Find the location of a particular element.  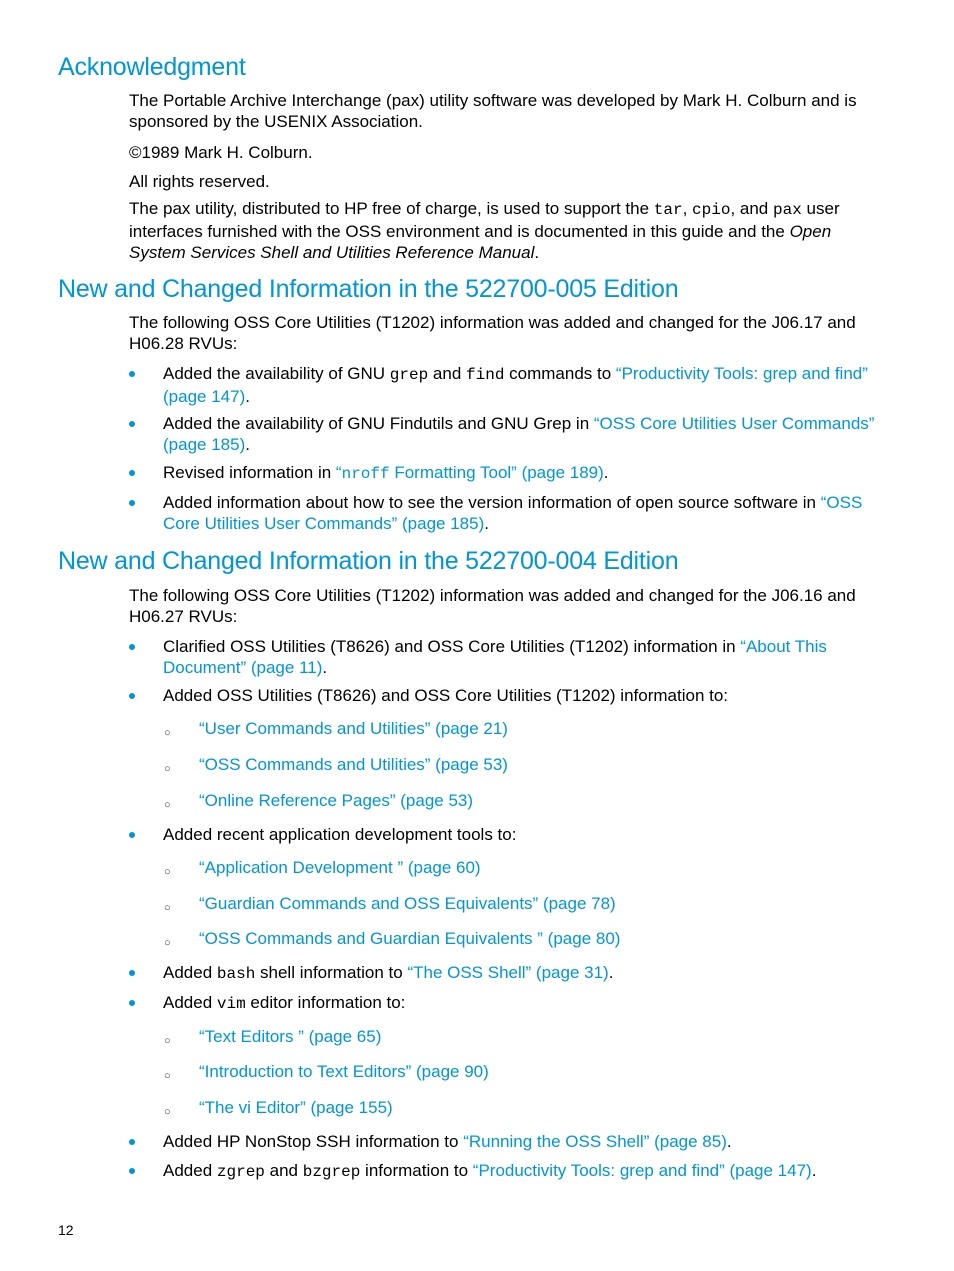

code-find: find is located at coordinates (485, 375).